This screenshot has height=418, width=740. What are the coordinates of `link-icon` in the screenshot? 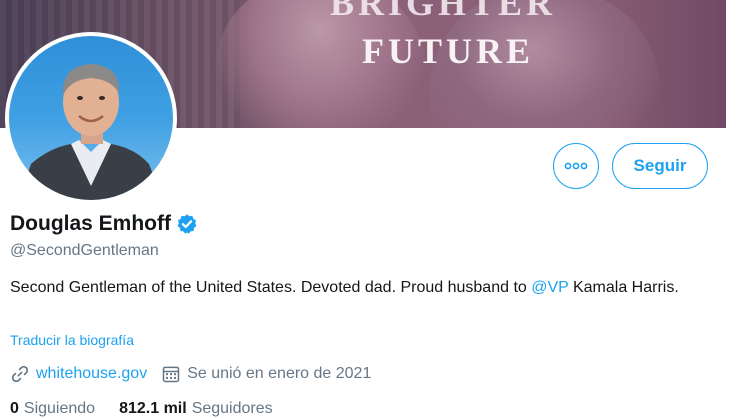 It's located at (20, 374).